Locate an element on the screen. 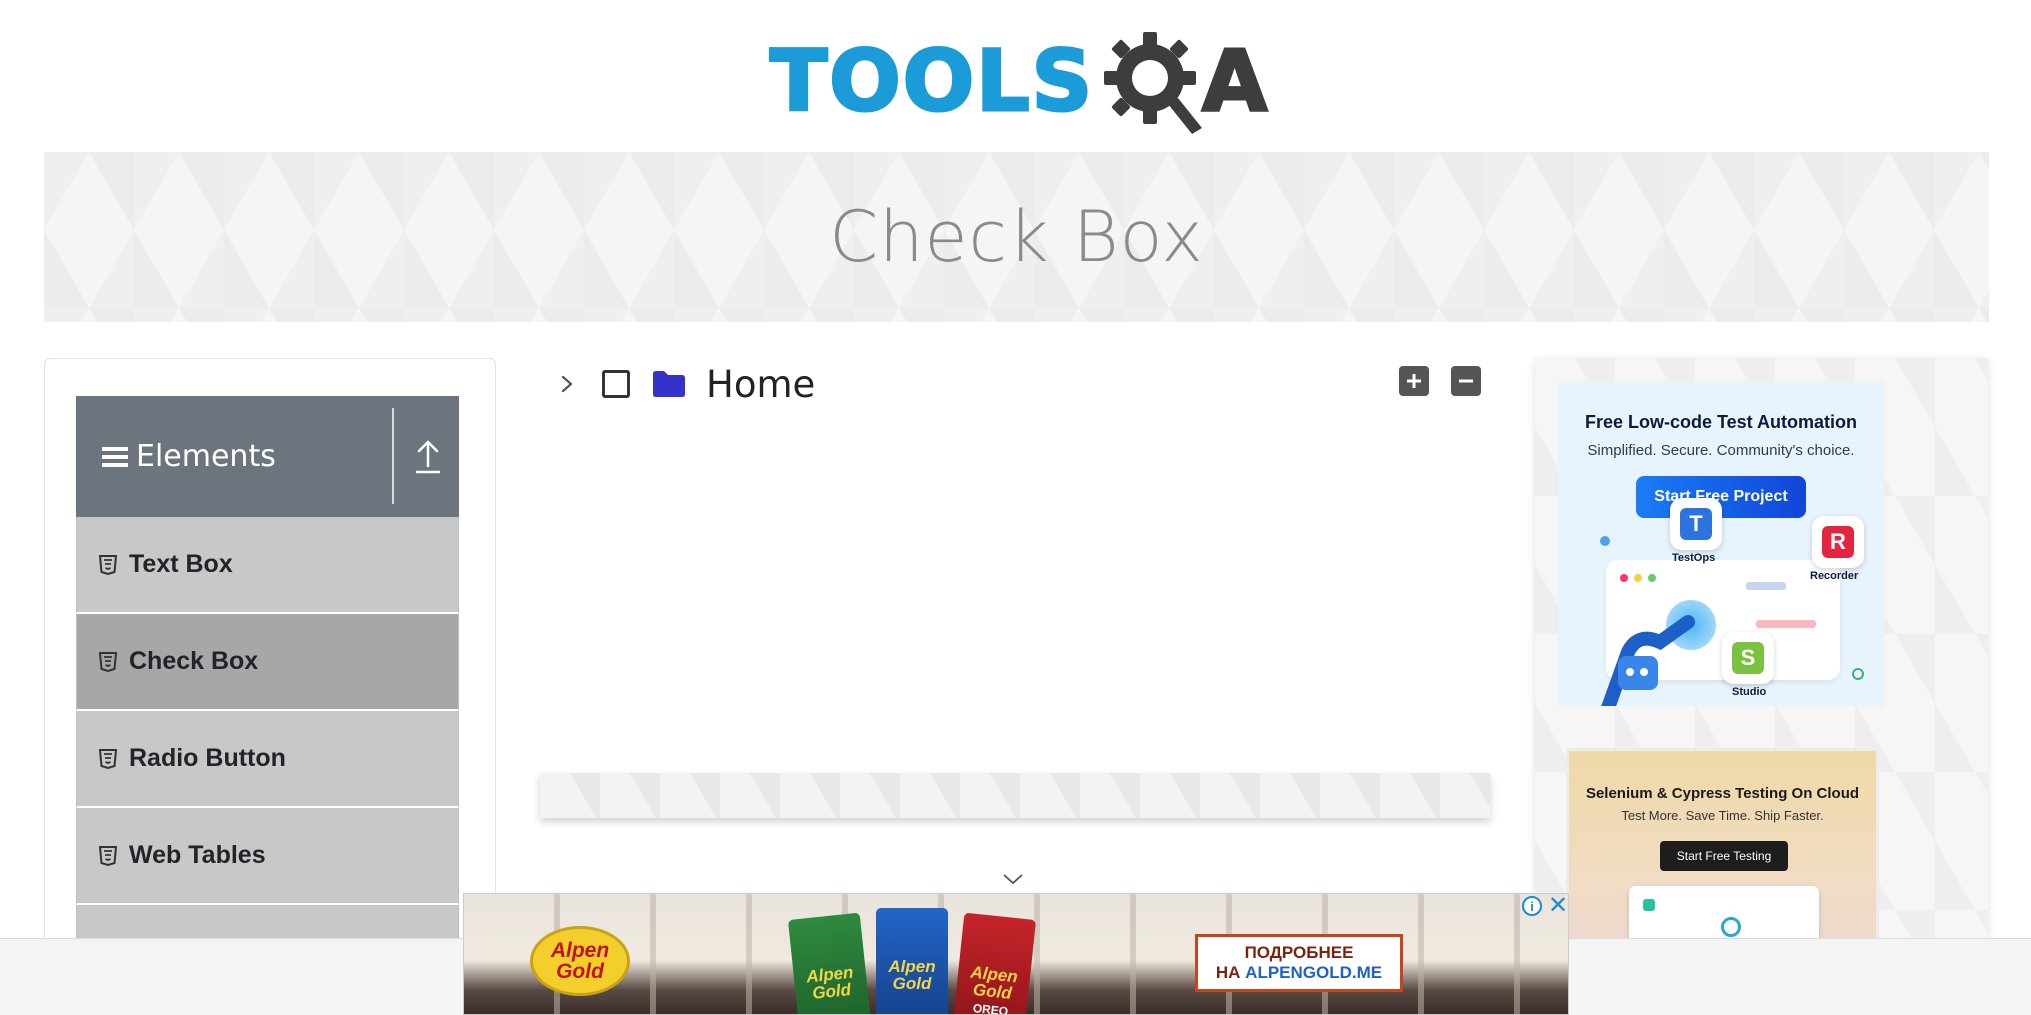 The height and width of the screenshot is (1015, 2031). home-checkbox is located at coordinates (616, 384).